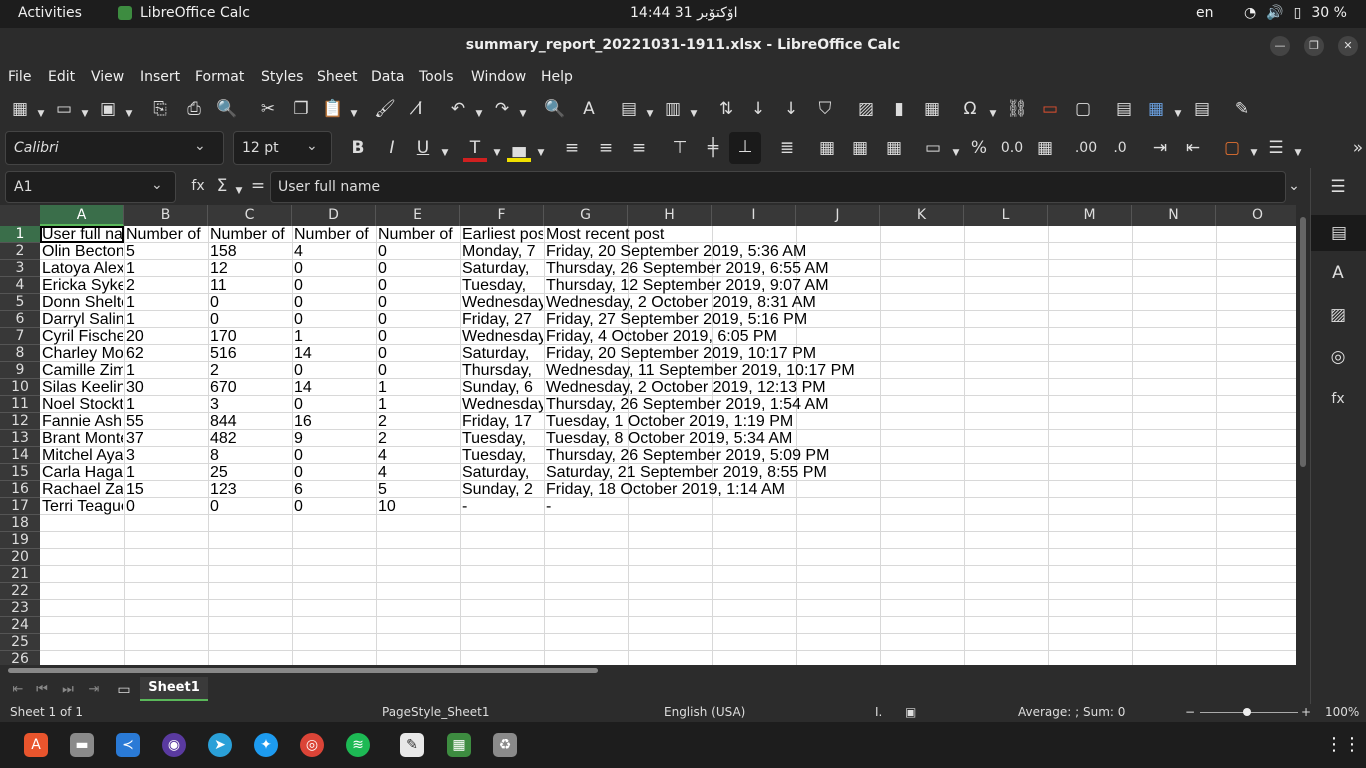  Describe the element at coordinates (519, 150) in the screenshot. I see `background-color-icon: ▄` at that location.